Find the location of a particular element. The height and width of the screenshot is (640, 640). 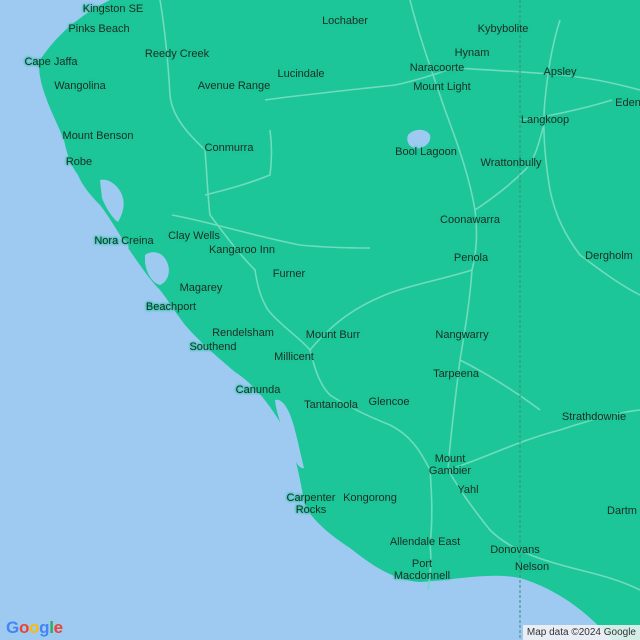

google-logo: Google is located at coordinates (34, 628).